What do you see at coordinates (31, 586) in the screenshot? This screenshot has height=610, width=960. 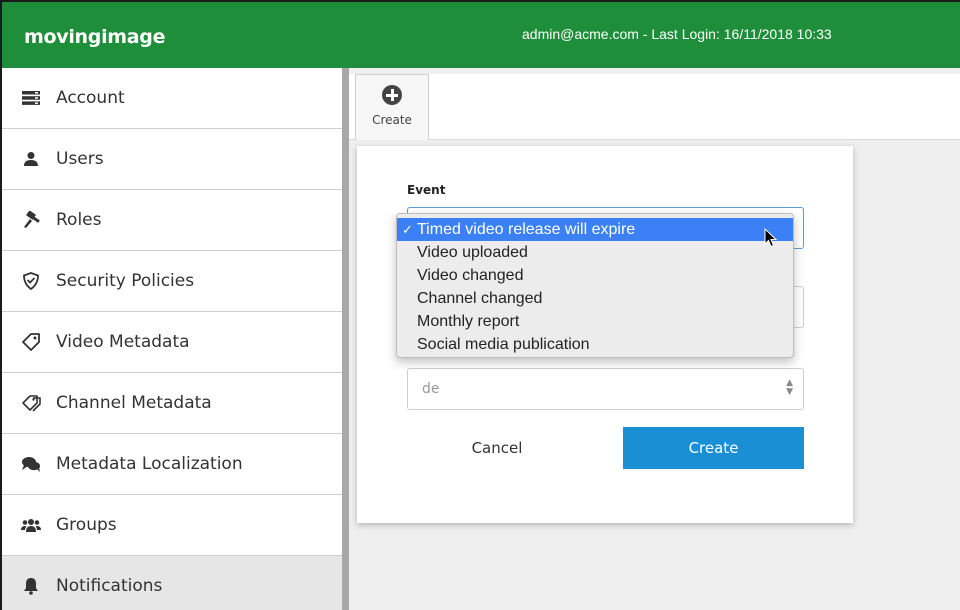 I see `bell-icon` at bounding box center [31, 586].